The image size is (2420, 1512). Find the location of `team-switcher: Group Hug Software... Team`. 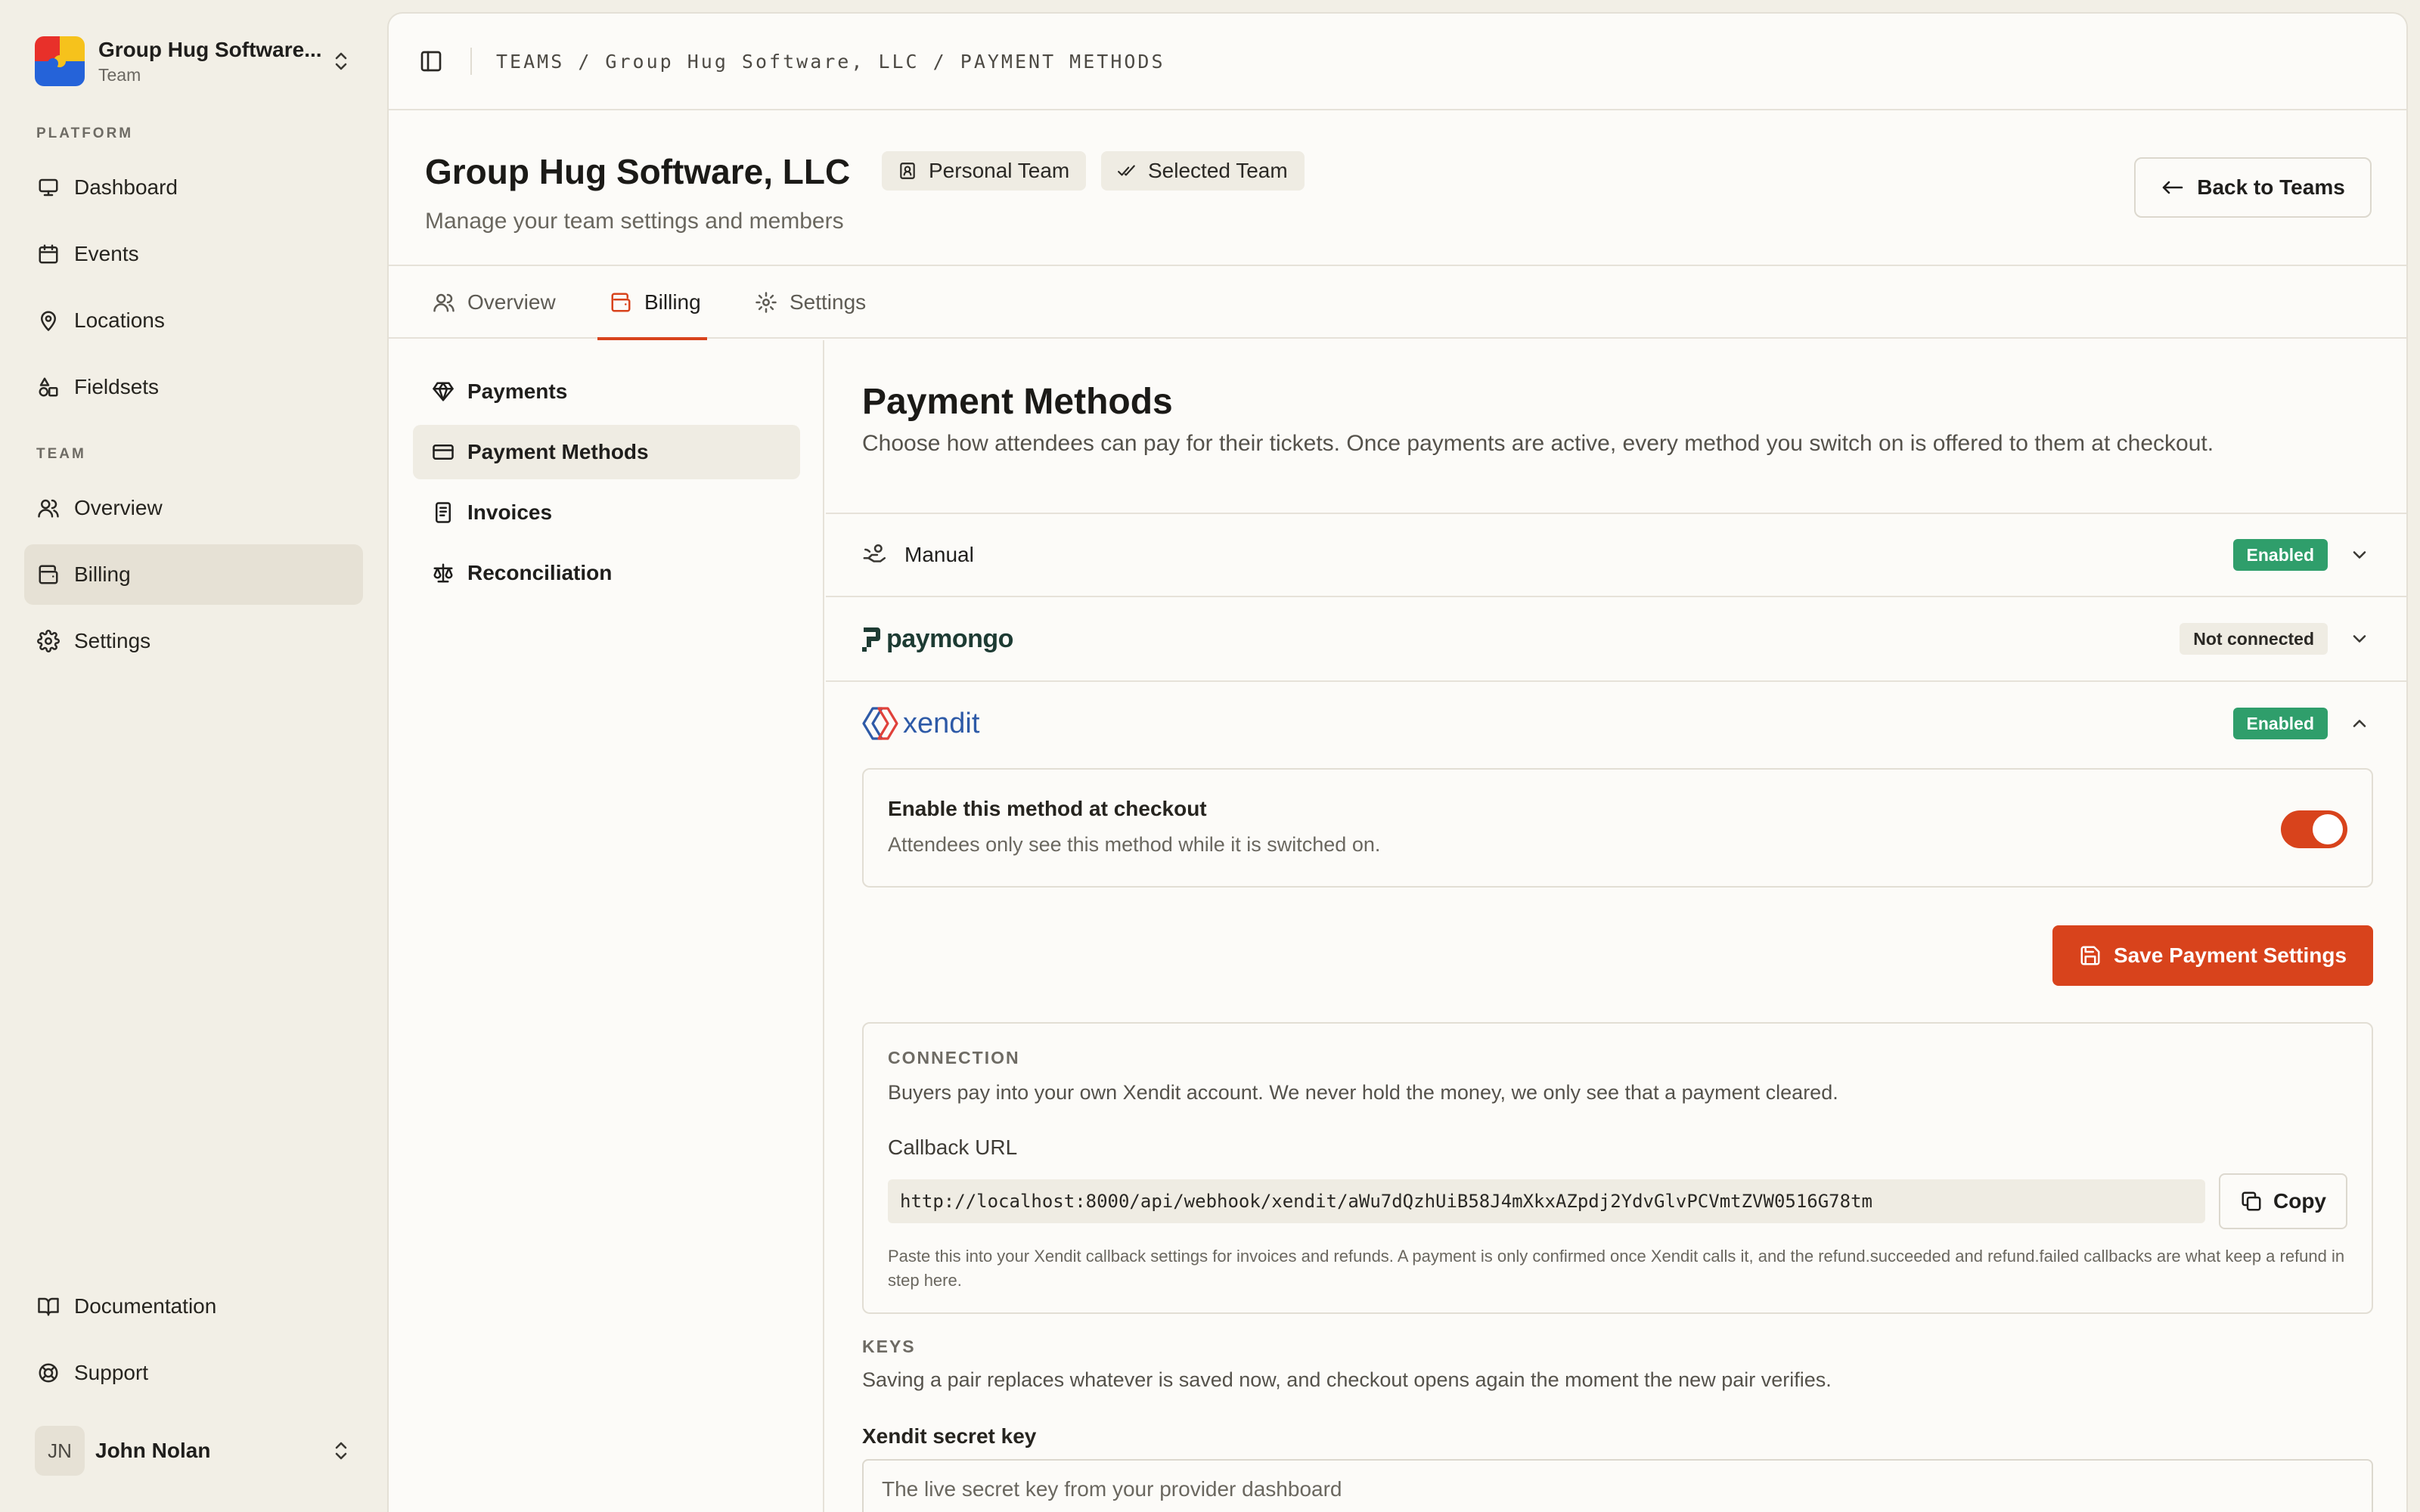

team-switcher: Group Hug Software... Team is located at coordinates (193, 61).